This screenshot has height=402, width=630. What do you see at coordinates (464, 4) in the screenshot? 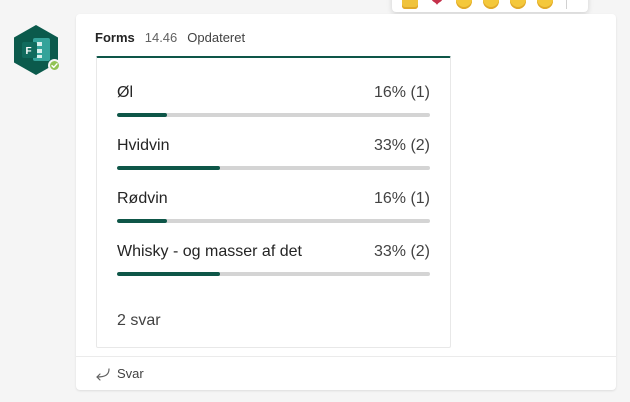
I see `laugh-icon` at bounding box center [464, 4].